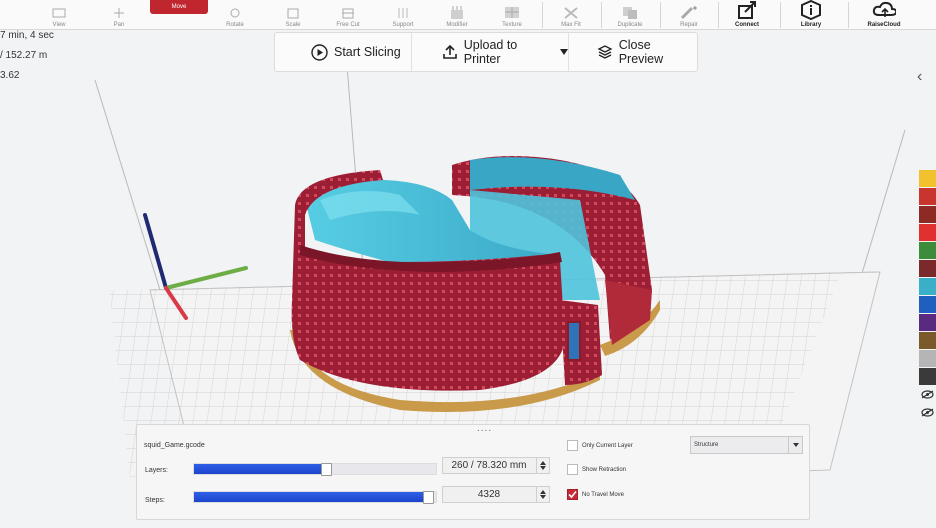 This screenshot has height=528, width=936. Describe the element at coordinates (689, 25) in the screenshot. I see `tool-repair-label: Repair` at that location.